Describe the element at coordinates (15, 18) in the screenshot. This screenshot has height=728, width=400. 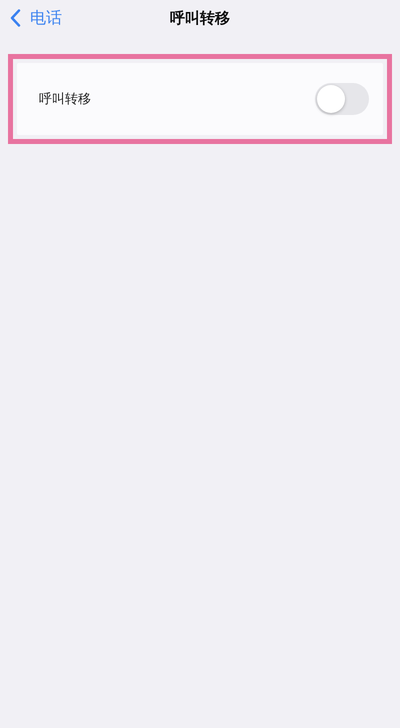
I see `back-chevron-icon` at that location.